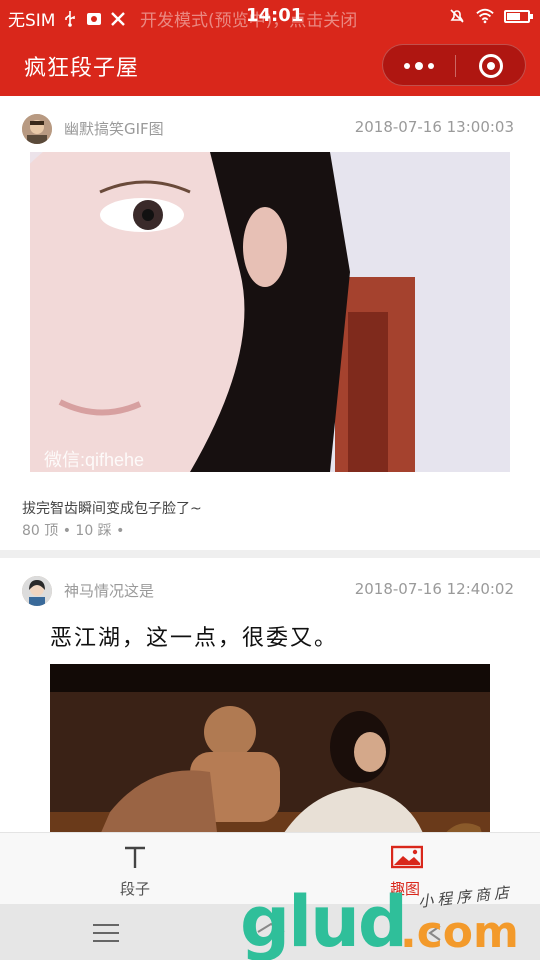 This screenshot has height=960, width=540. Describe the element at coordinates (109, 590) in the screenshot. I see `post-author: 神马情况这是` at that location.